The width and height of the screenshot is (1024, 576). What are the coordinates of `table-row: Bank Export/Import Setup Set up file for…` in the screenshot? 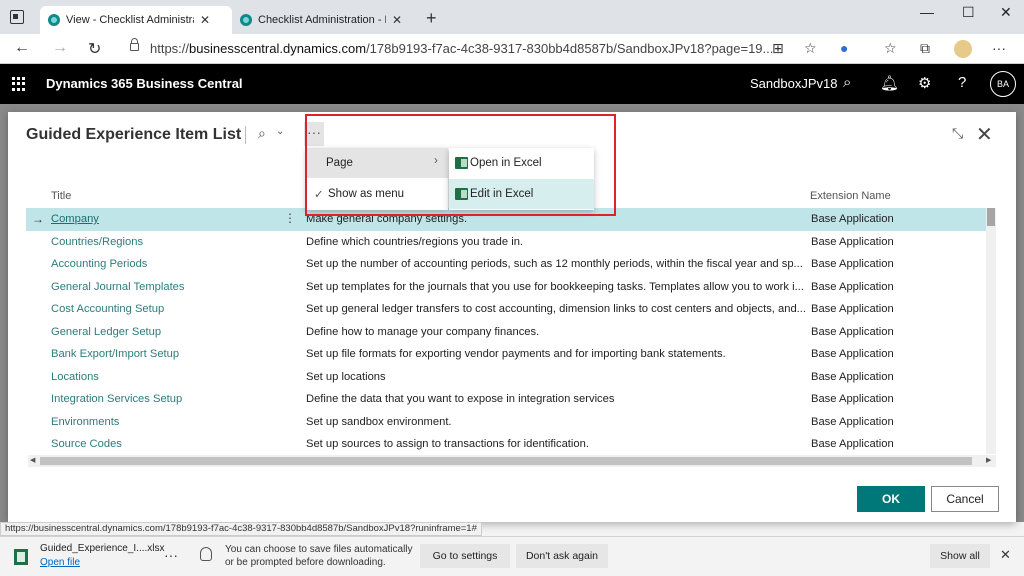 It's located at (506, 354).